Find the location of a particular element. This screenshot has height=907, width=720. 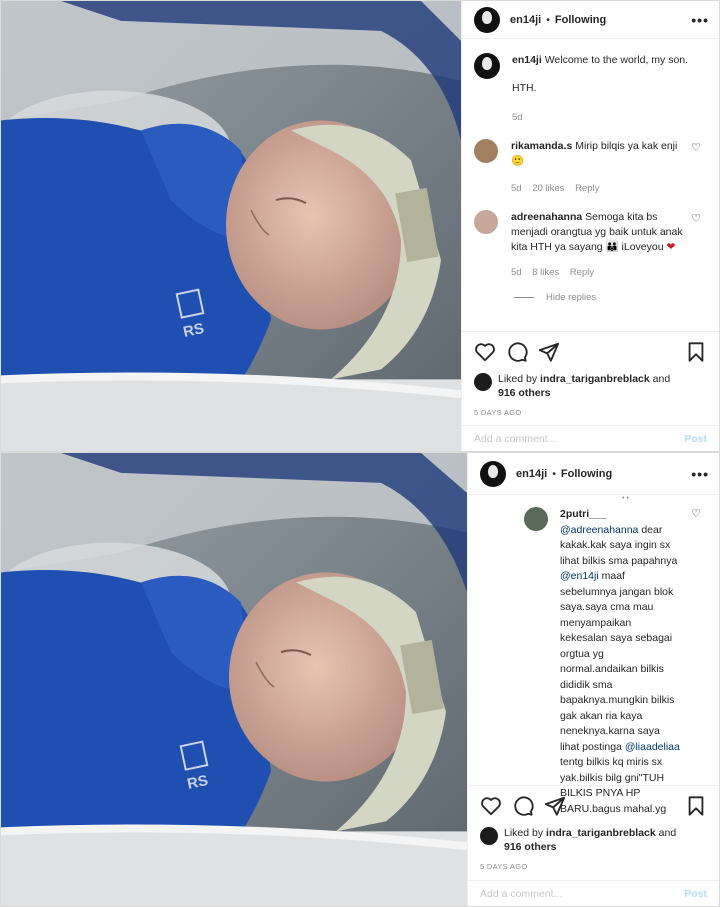

mention-link: @adreenahanna is located at coordinates (599, 530).